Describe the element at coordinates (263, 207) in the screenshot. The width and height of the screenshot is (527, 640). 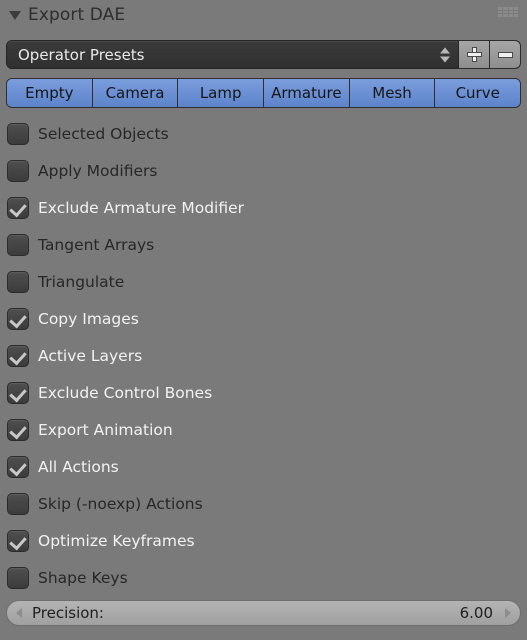
I see `option-row: Exclude Armature Modifier` at that location.